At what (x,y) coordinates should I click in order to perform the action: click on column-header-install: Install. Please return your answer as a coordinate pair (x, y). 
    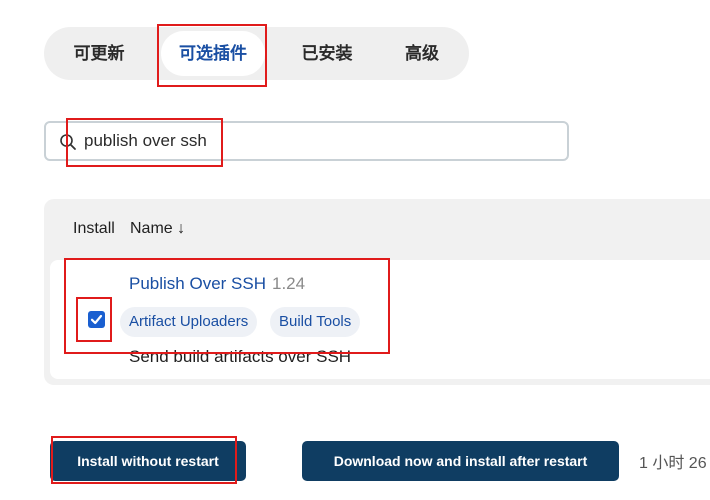
    Looking at the image, I should click on (94, 228).